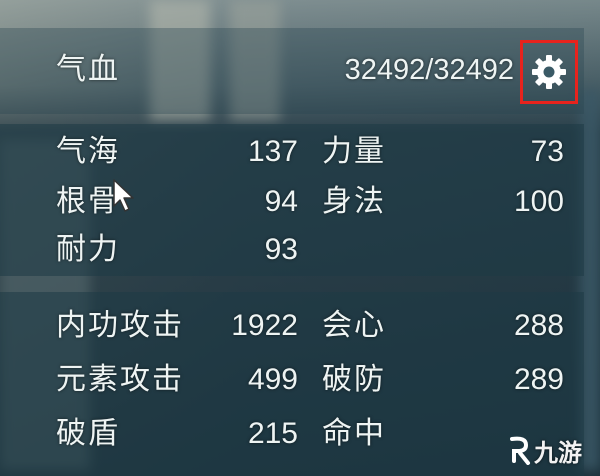  Describe the element at coordinates (88, 249) in the screenshot. I see `stat-label-naili: 耐力` at that location.